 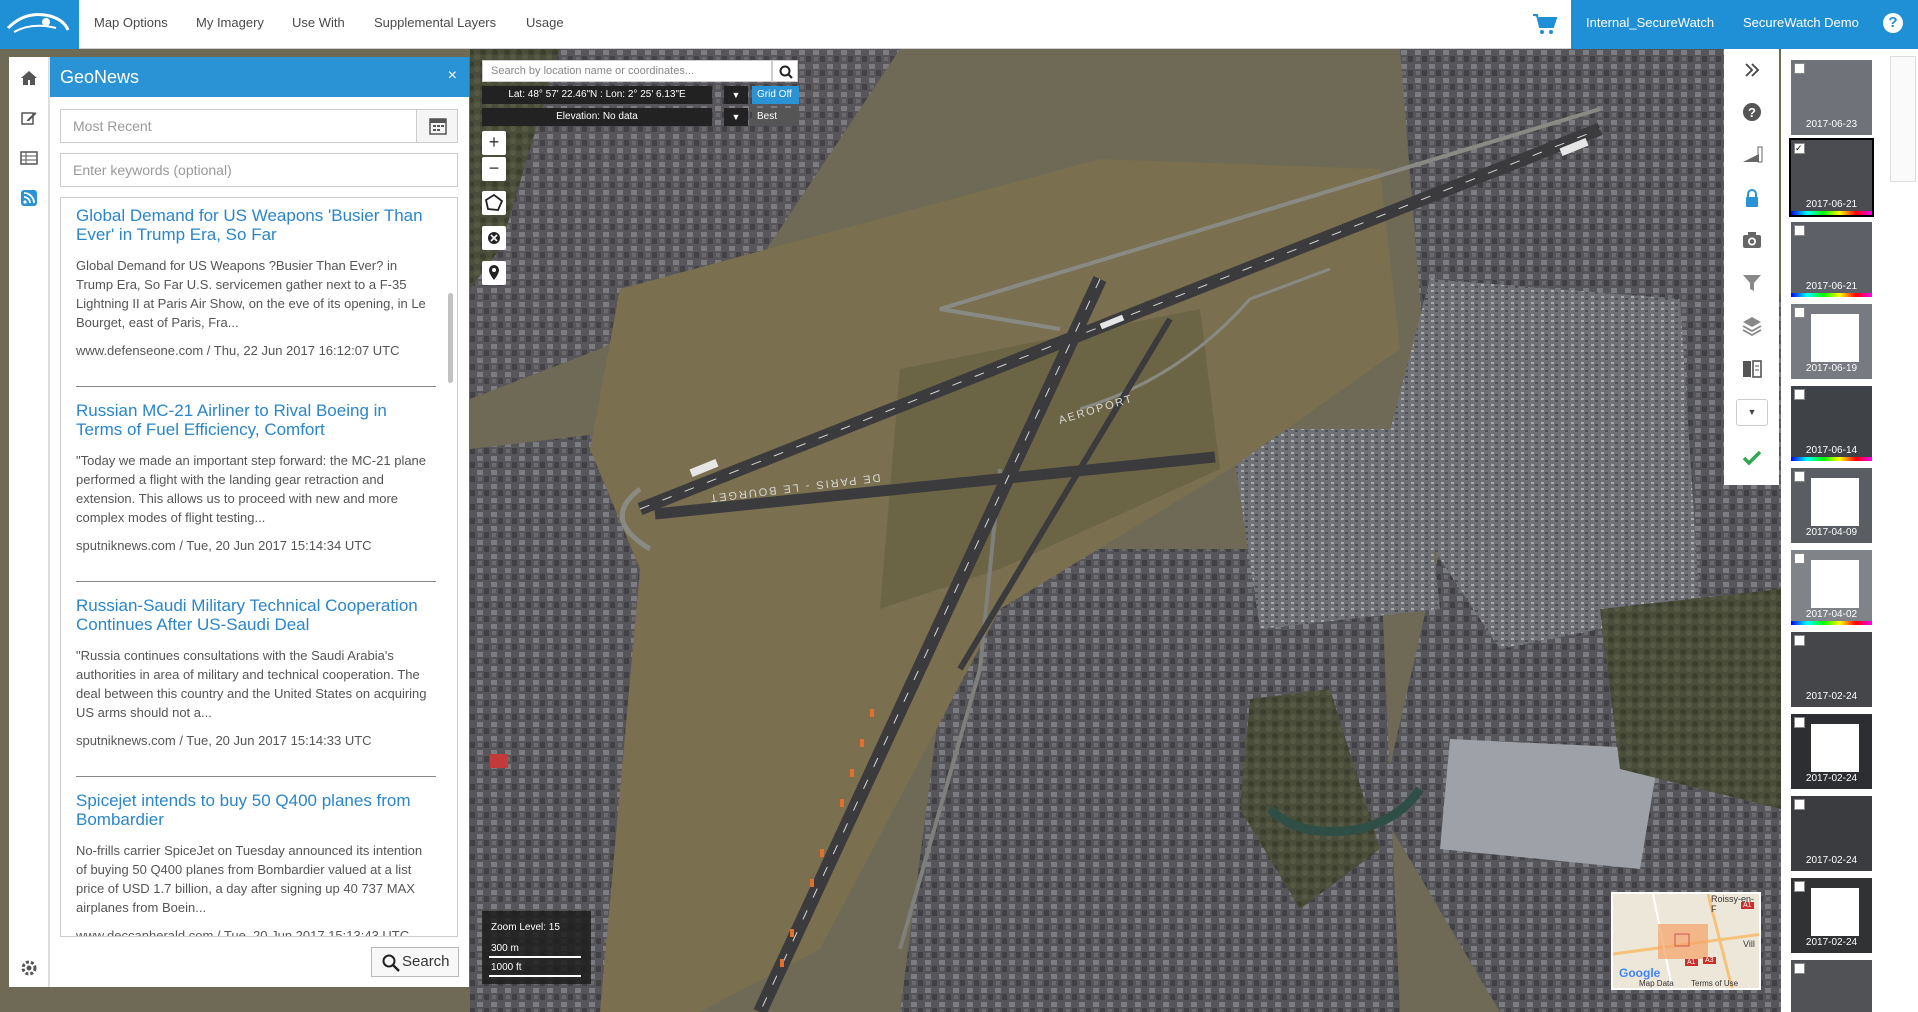 I want to click on nav-usage: Usage, so click(x=545, y=24).